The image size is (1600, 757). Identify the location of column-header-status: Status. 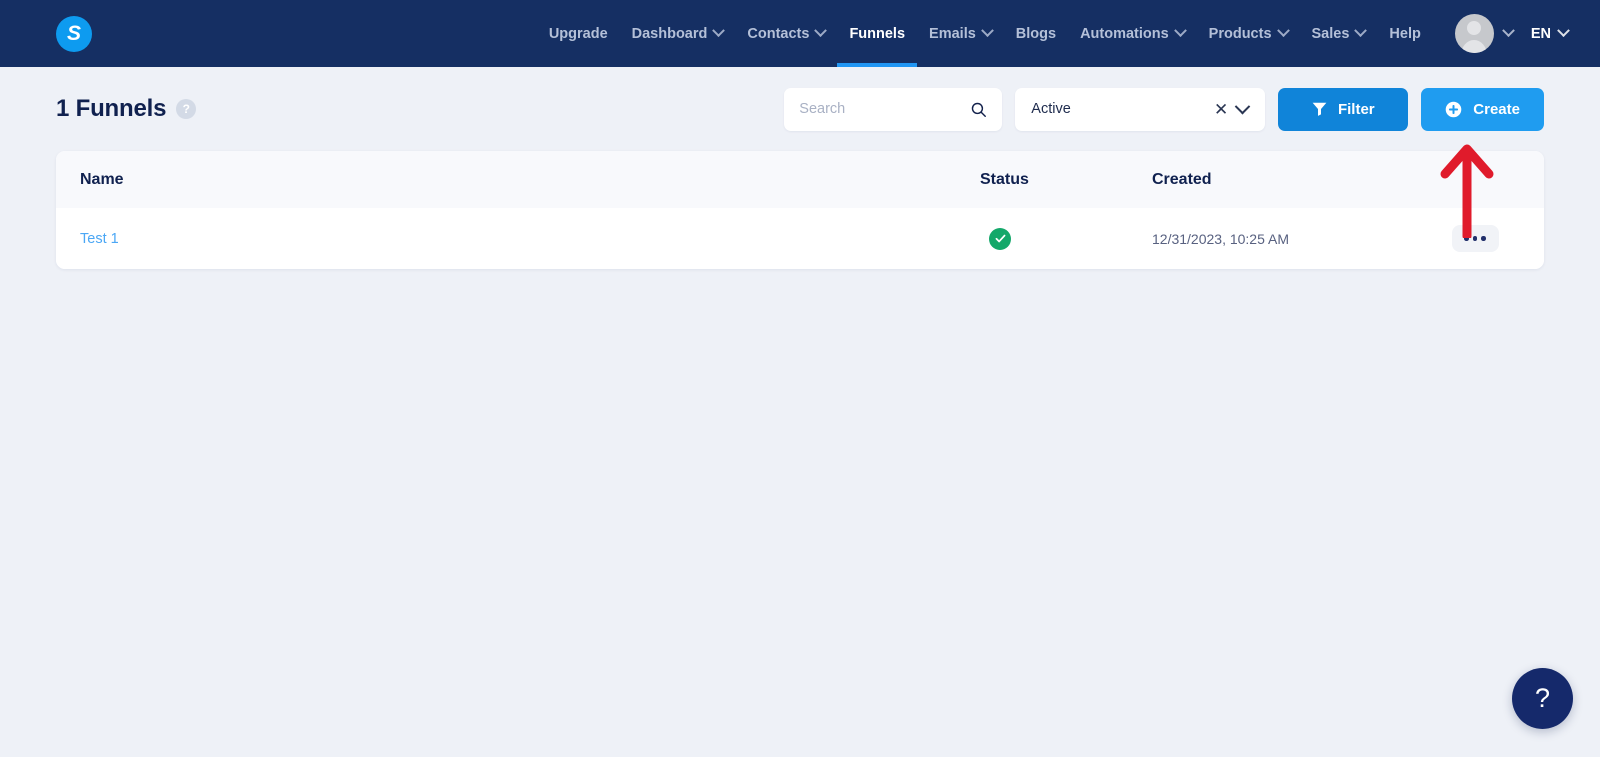
(1004, 179).